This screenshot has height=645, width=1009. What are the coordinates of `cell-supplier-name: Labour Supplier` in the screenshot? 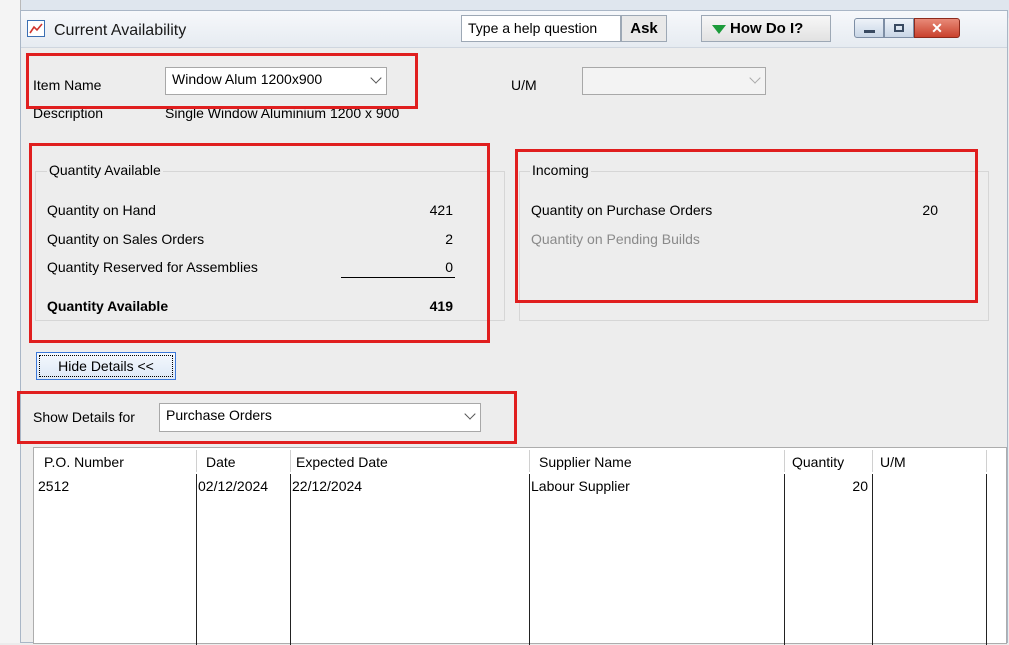 It's located at (580, 486).